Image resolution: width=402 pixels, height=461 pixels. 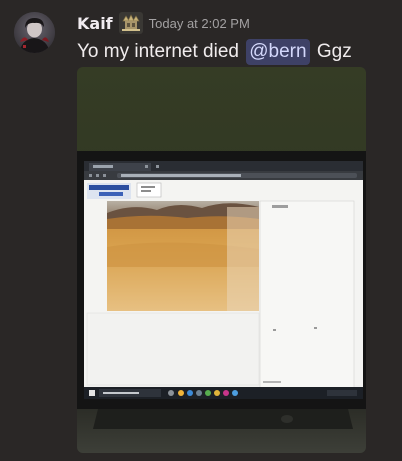 I want to click on message-header: Kaif Today at 2:02 PM, so click(x=163, y=23).